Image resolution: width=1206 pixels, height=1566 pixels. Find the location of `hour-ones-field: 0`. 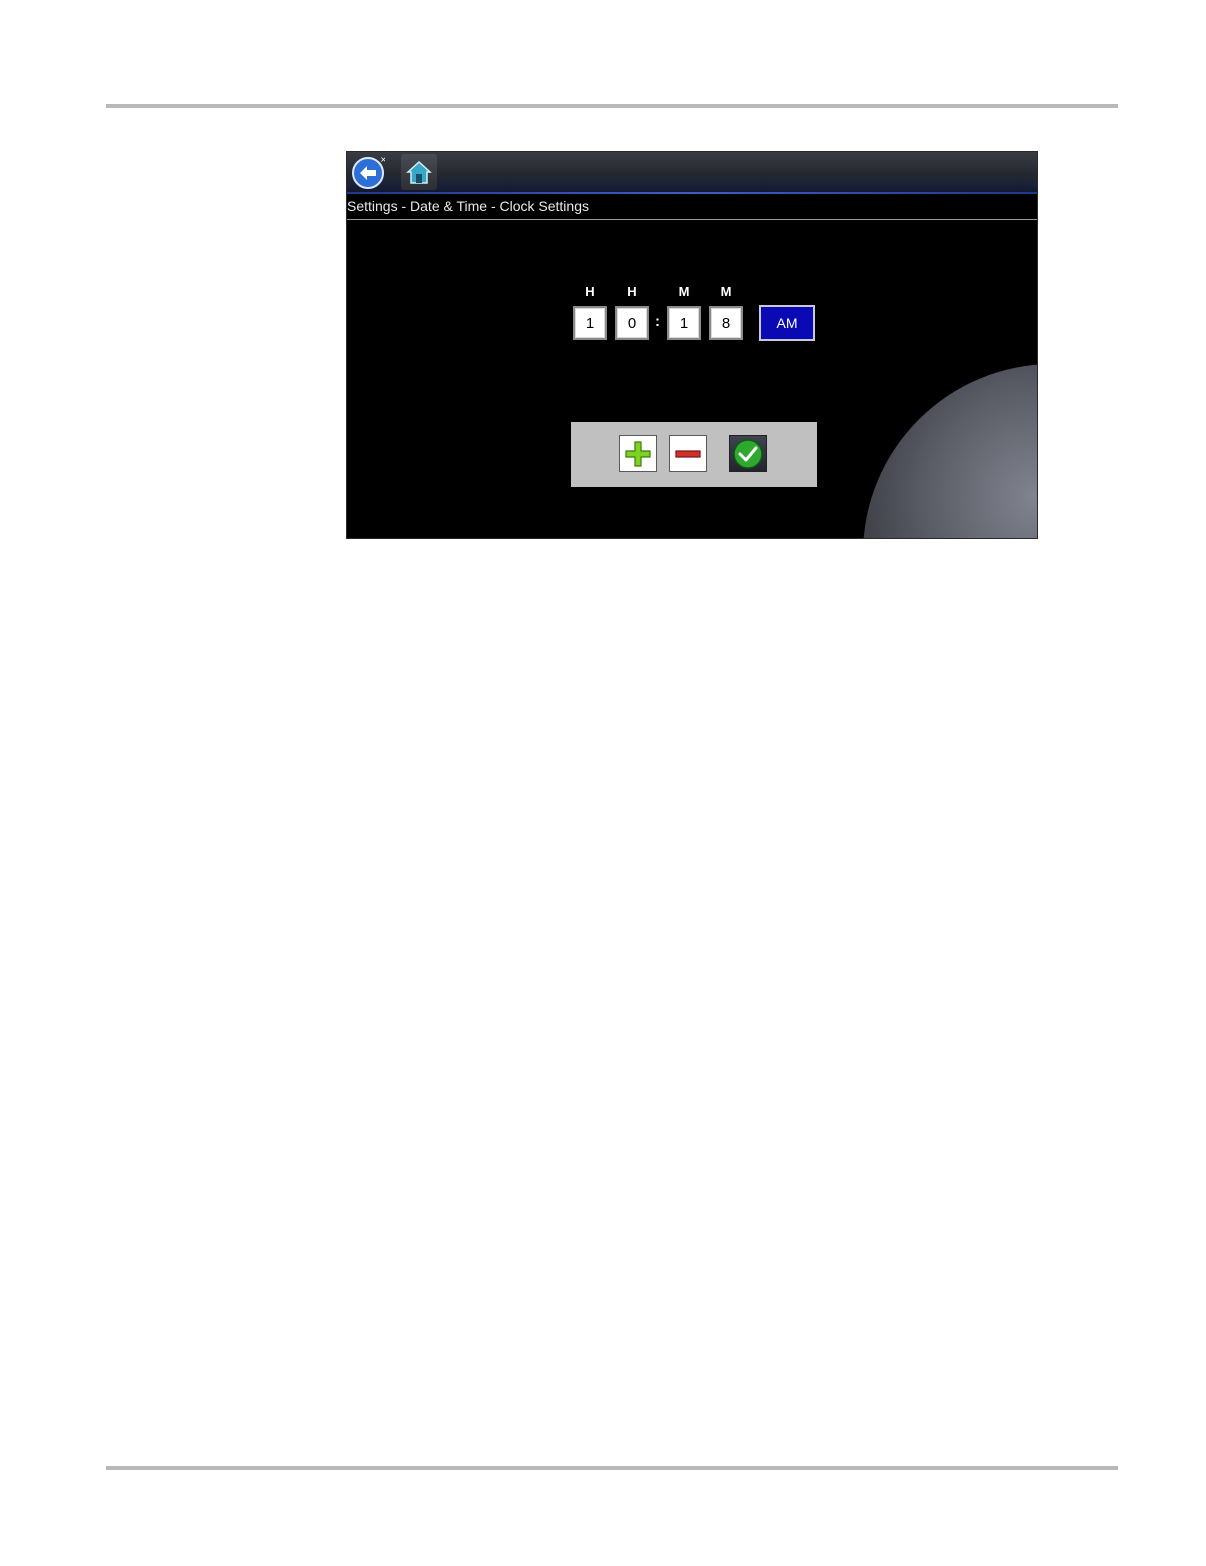

hour-ones-field: 0 is located at coordinates (632, 323).